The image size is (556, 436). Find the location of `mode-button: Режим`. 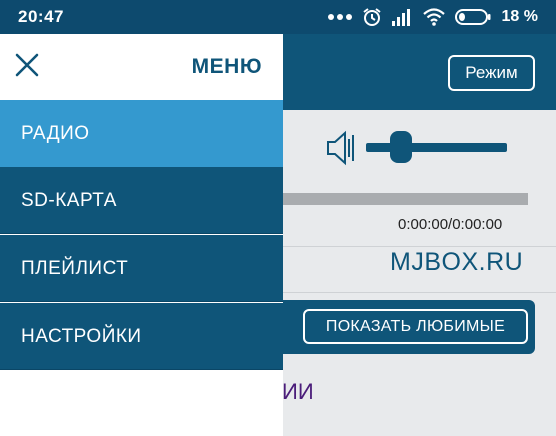

mode-button: Режим is located at coordinates (491, 73).